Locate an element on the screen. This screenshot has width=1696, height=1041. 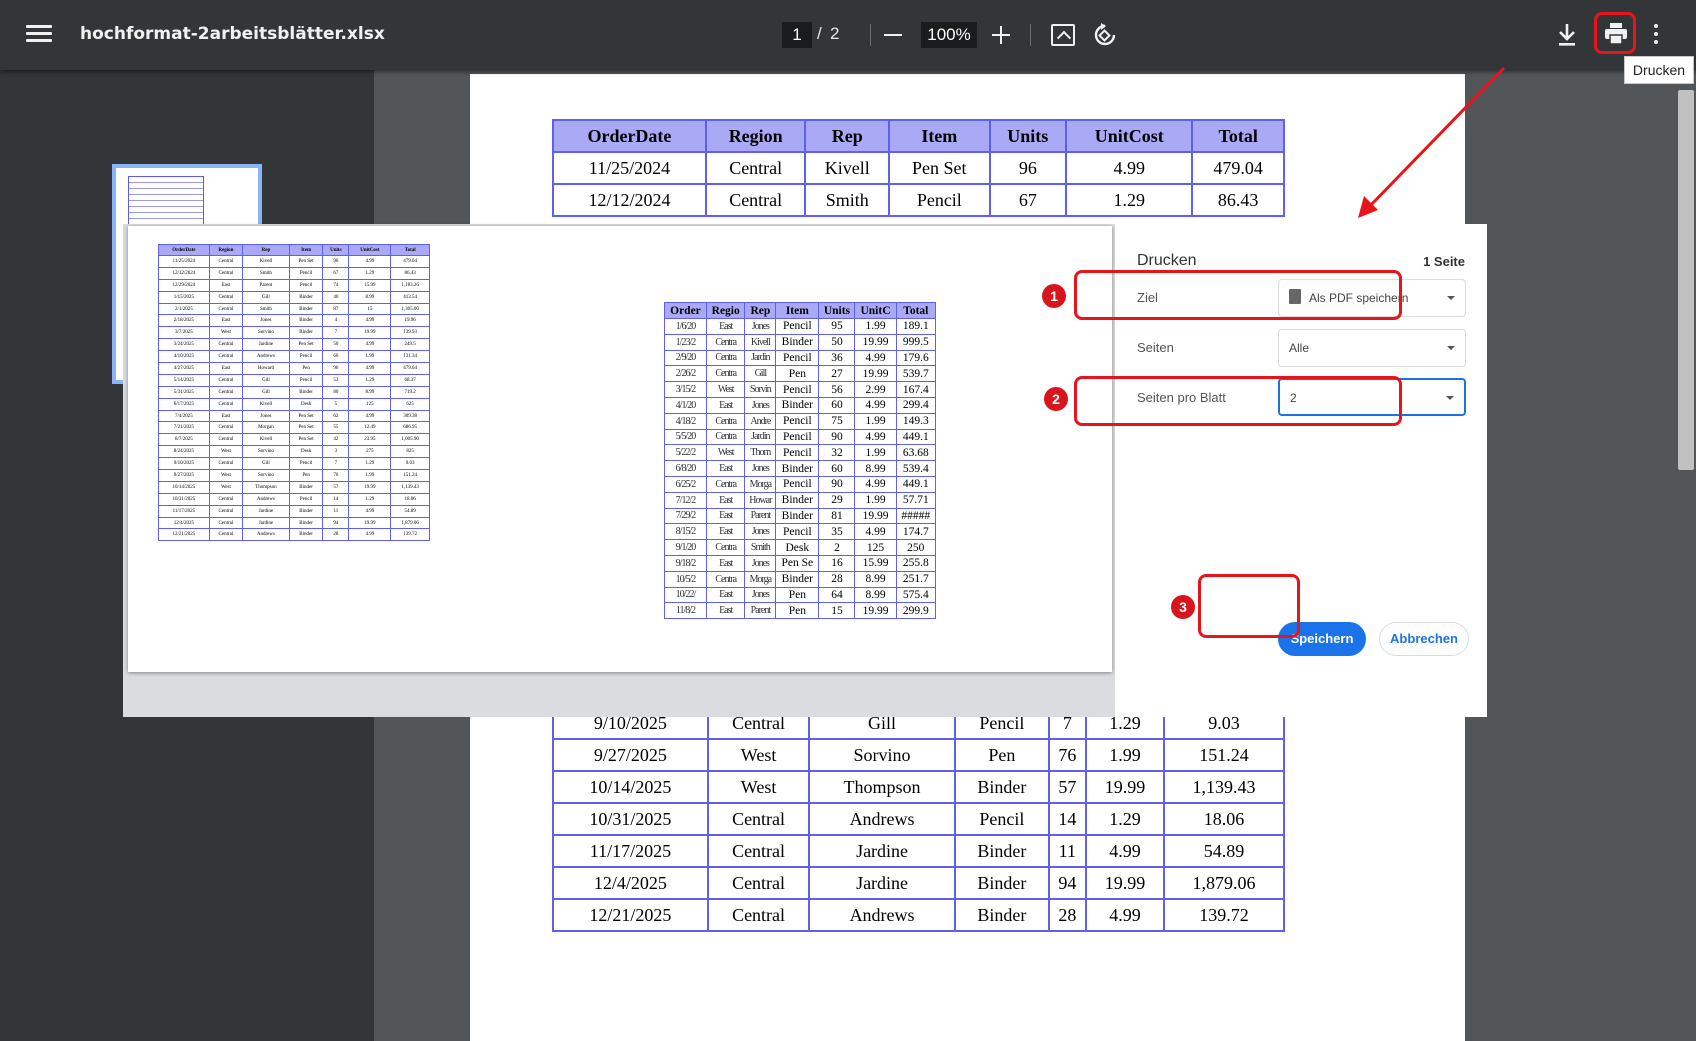
chevron-down-icon is located at coordinates (1450, 398).